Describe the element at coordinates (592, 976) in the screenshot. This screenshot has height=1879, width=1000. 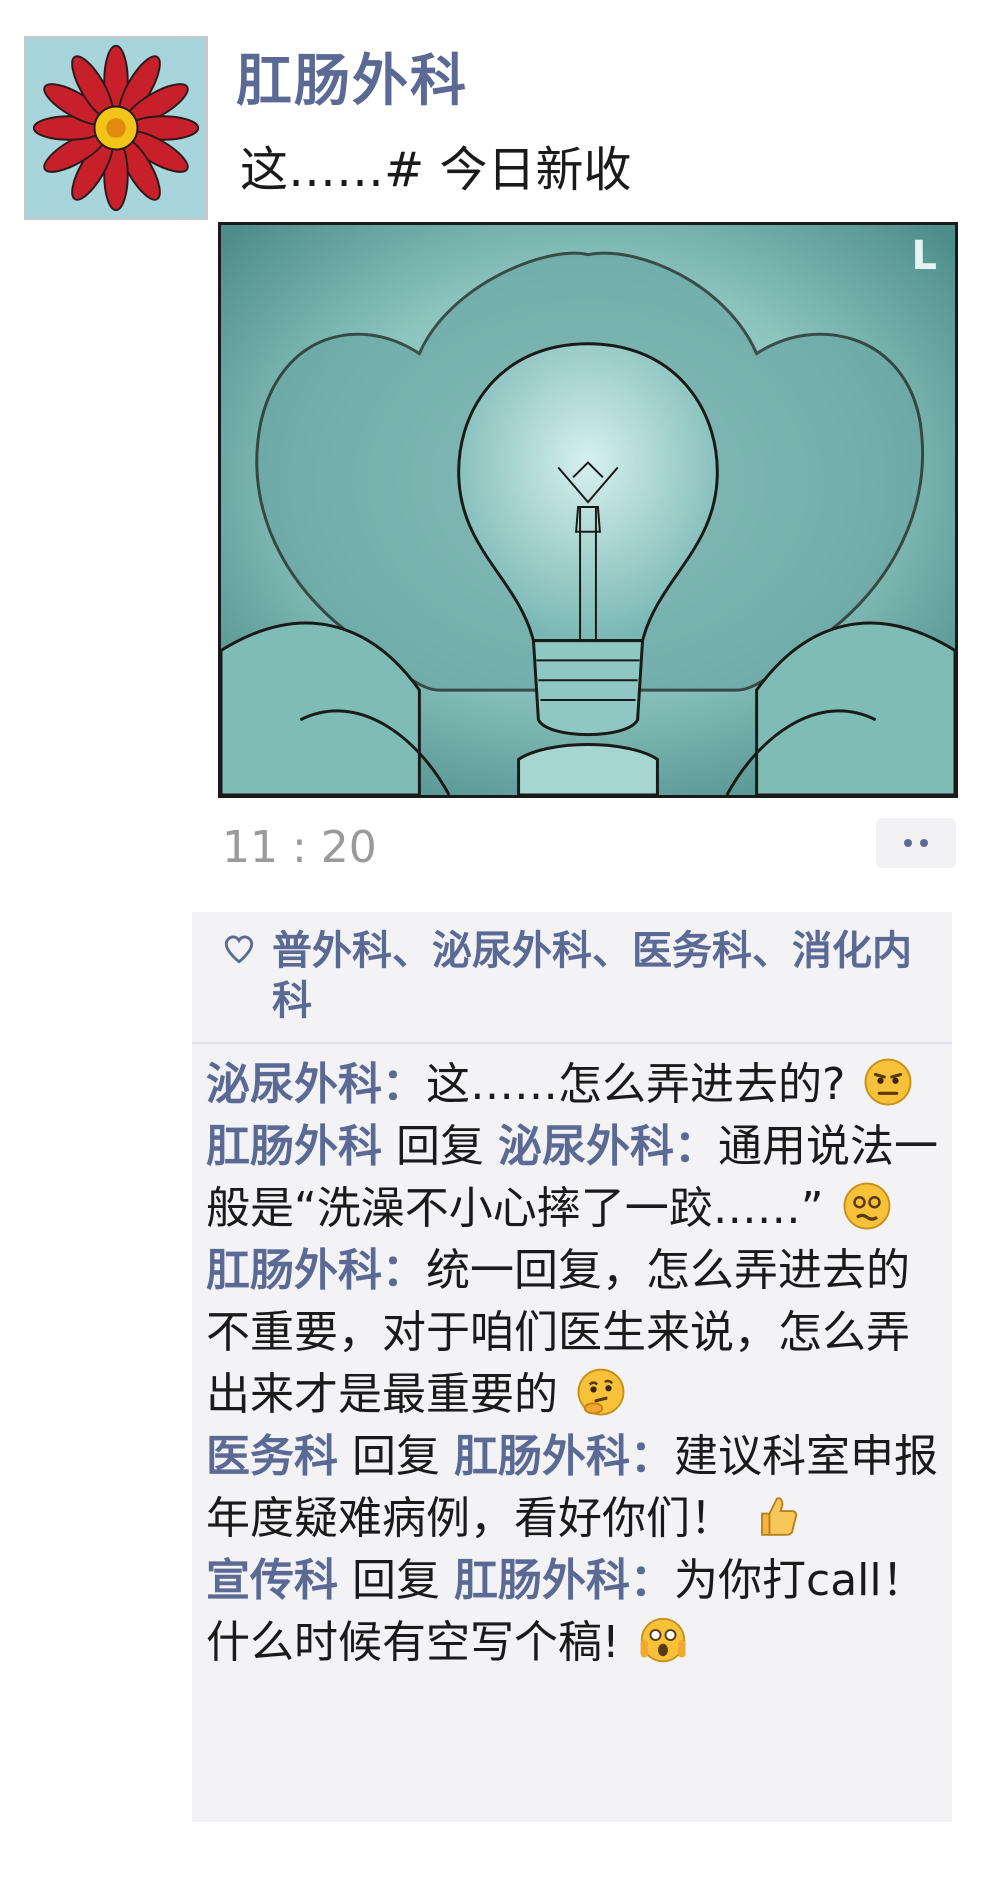
I see `likes-names: 普外科、泌尿外科、医务科、消化内科` at that location.